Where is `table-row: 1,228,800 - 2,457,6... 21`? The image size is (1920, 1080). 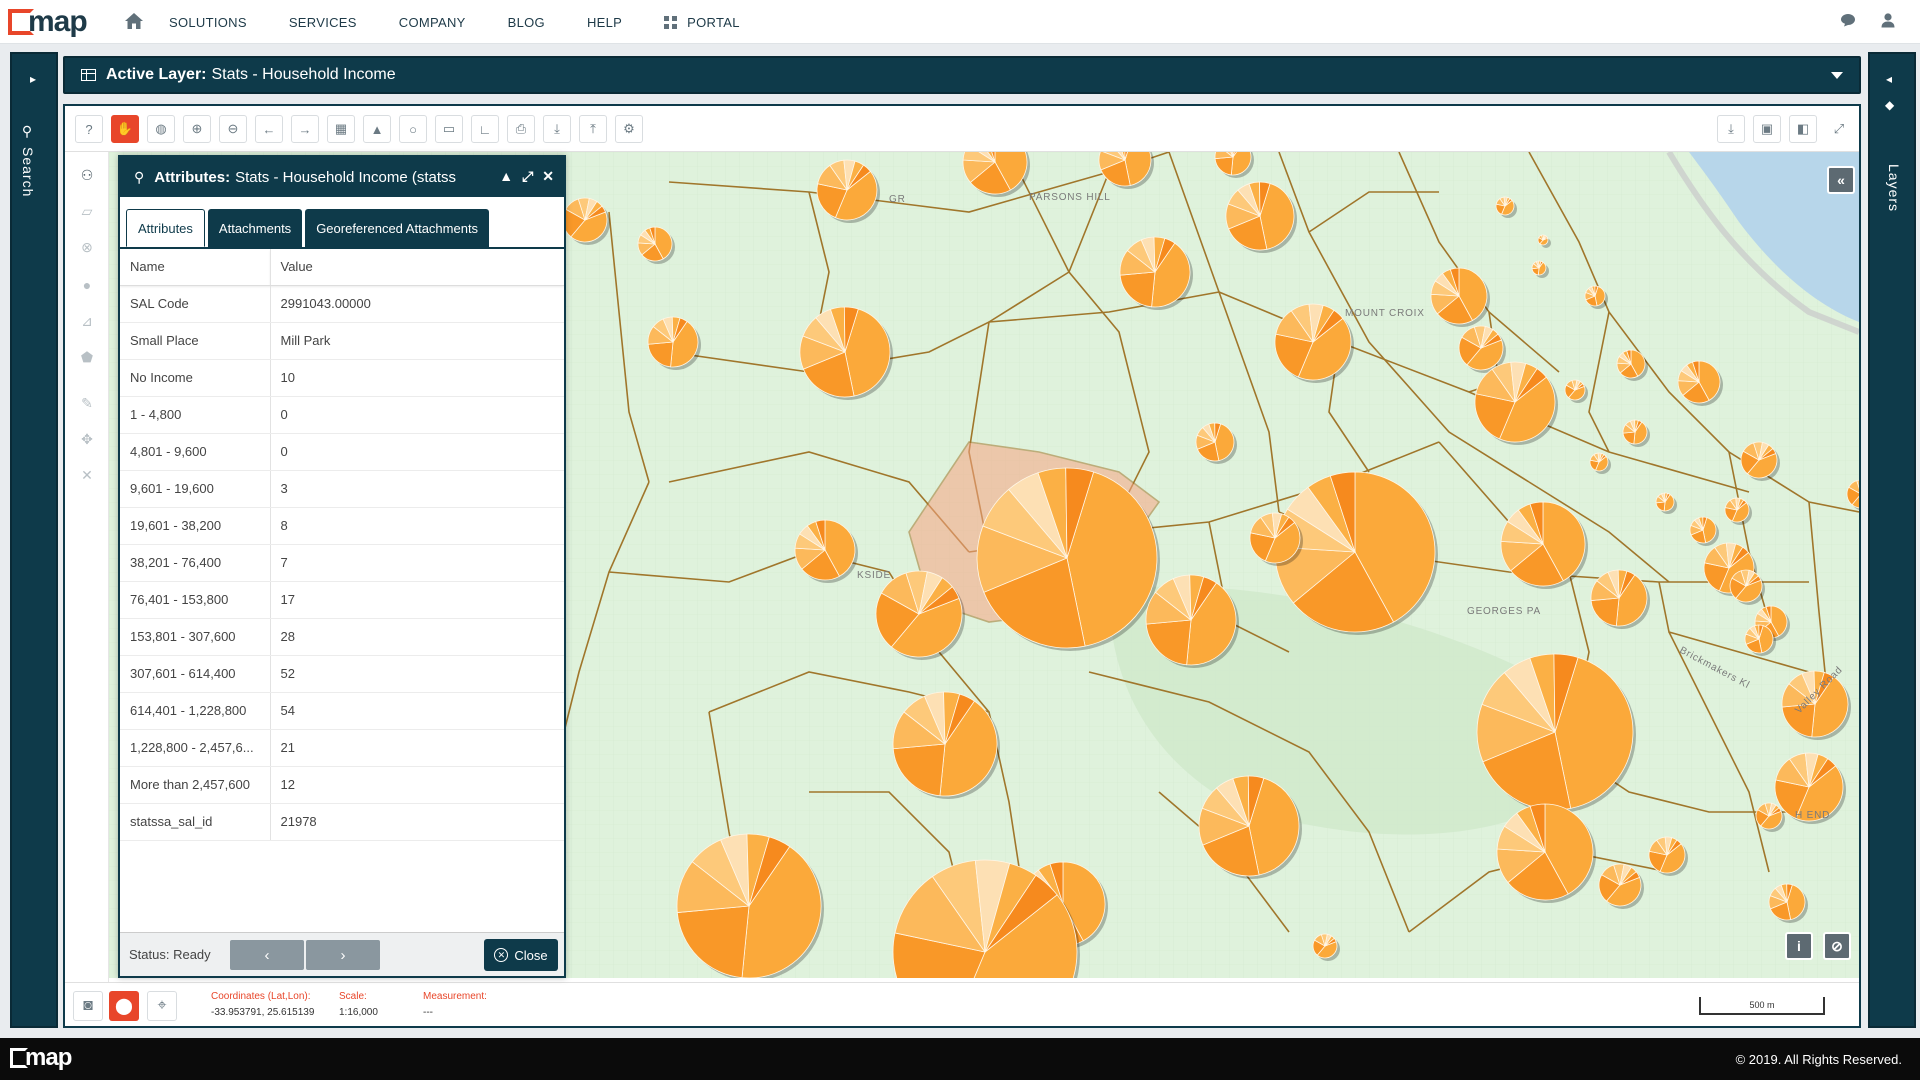
table-row: 1,228,800 - 2,457,6... 21 is located at coordinates (342, 748).